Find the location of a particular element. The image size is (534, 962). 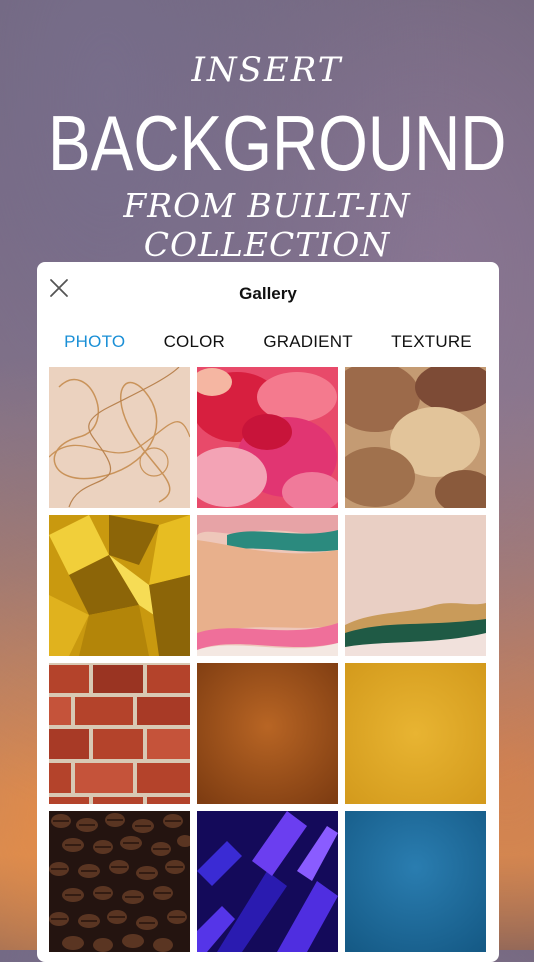

tab-photo: PHOTO is located at coordinates (94, 342).